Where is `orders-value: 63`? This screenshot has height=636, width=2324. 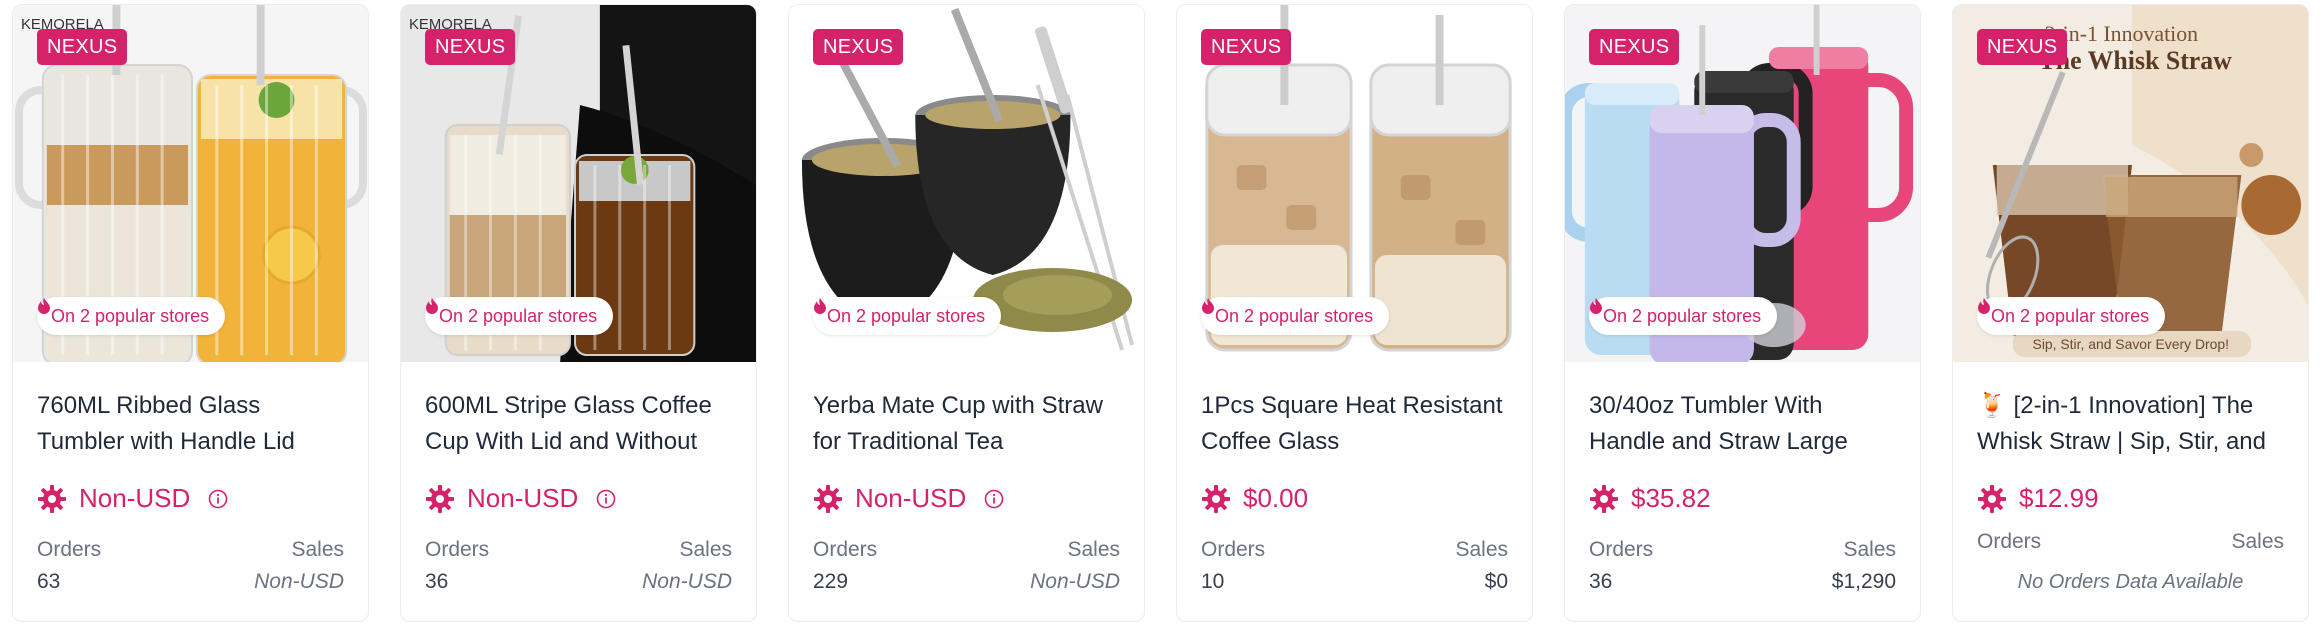 orders-value: 63 is located at coordinates (49, 581).